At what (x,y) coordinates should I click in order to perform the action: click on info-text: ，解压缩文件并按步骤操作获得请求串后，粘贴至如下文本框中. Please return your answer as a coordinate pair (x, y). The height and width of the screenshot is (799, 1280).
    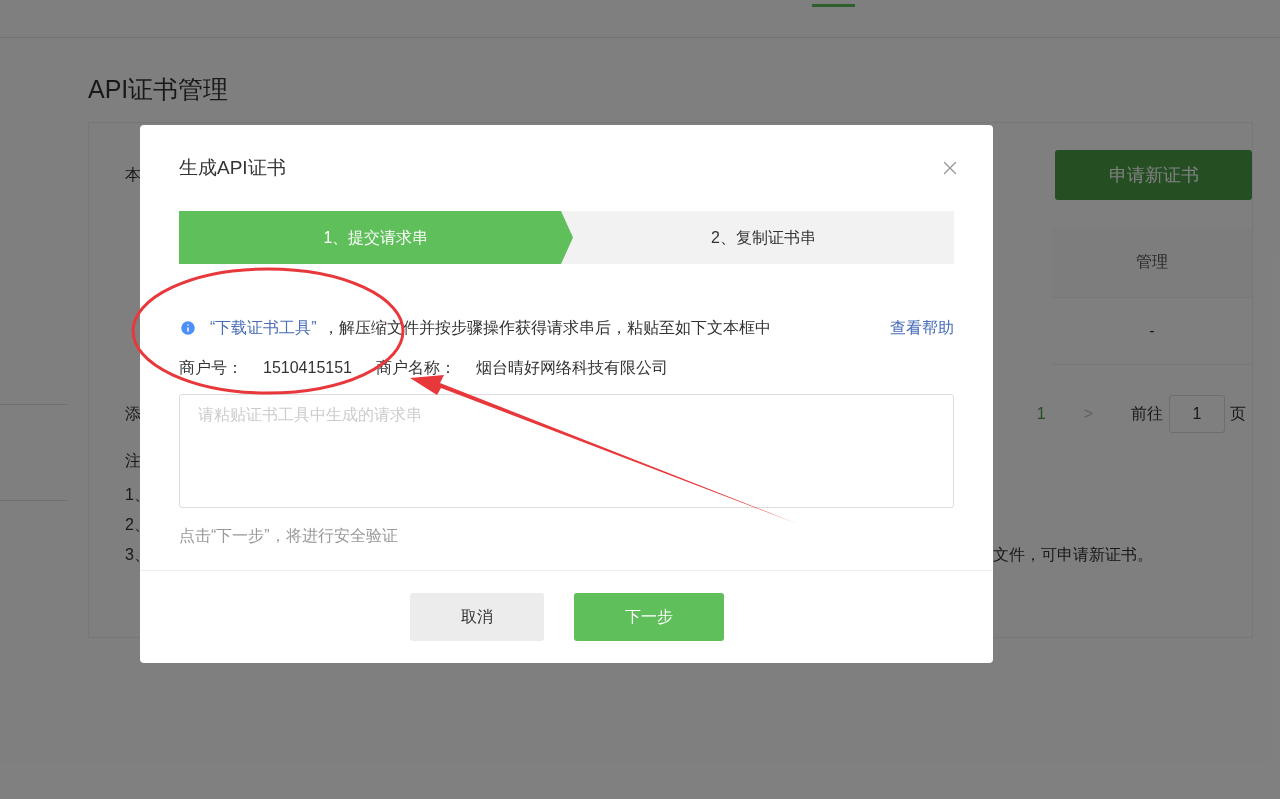
    Looking at the image, I should click on (546, 328).